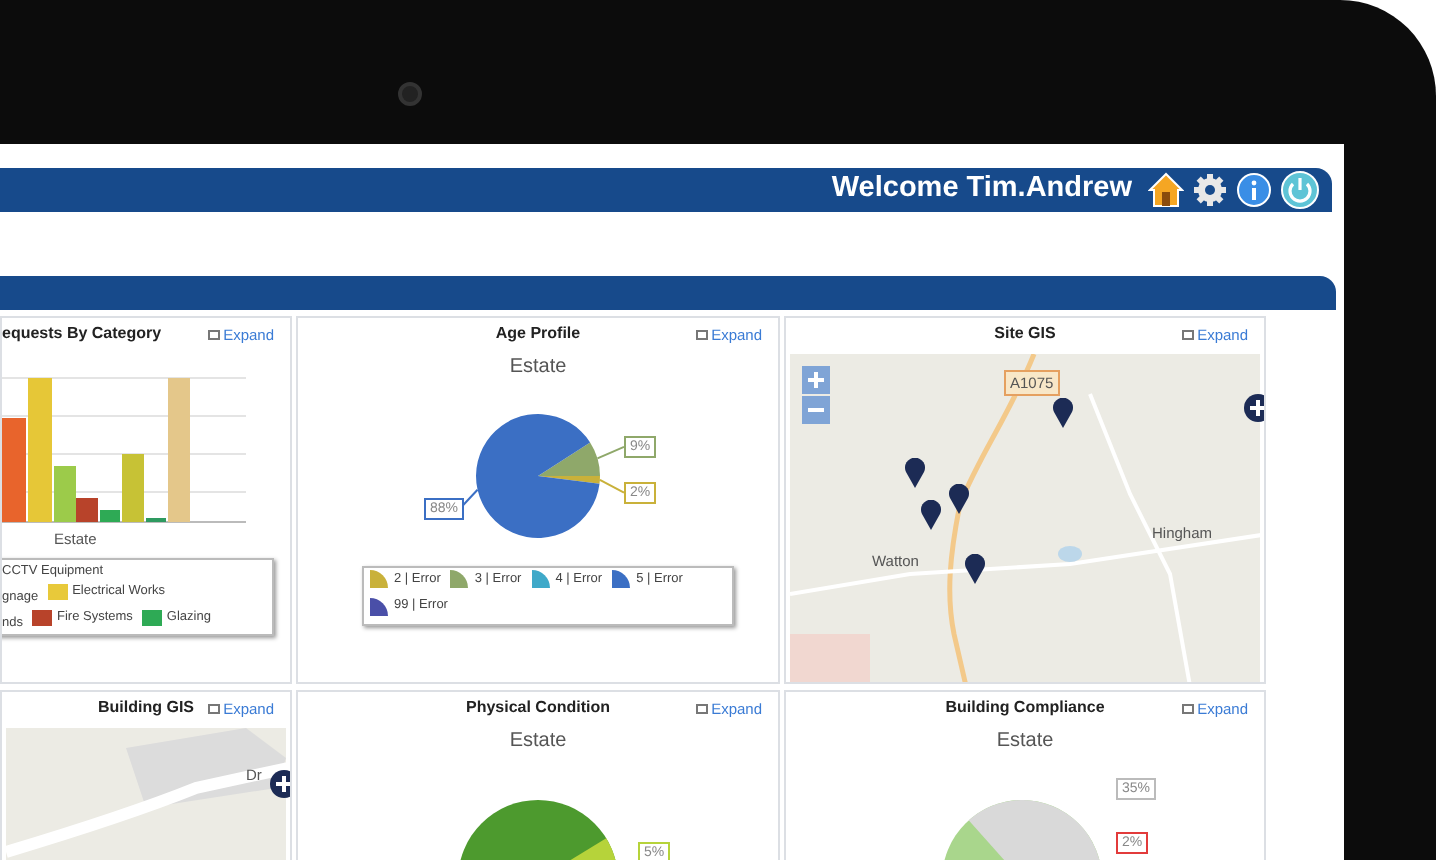 This screenshot has height=860, width=1454. What do you see at coordinates (1254, 190) in the screenshot?
I see `info-icon` at bounding box center [1254, 190].